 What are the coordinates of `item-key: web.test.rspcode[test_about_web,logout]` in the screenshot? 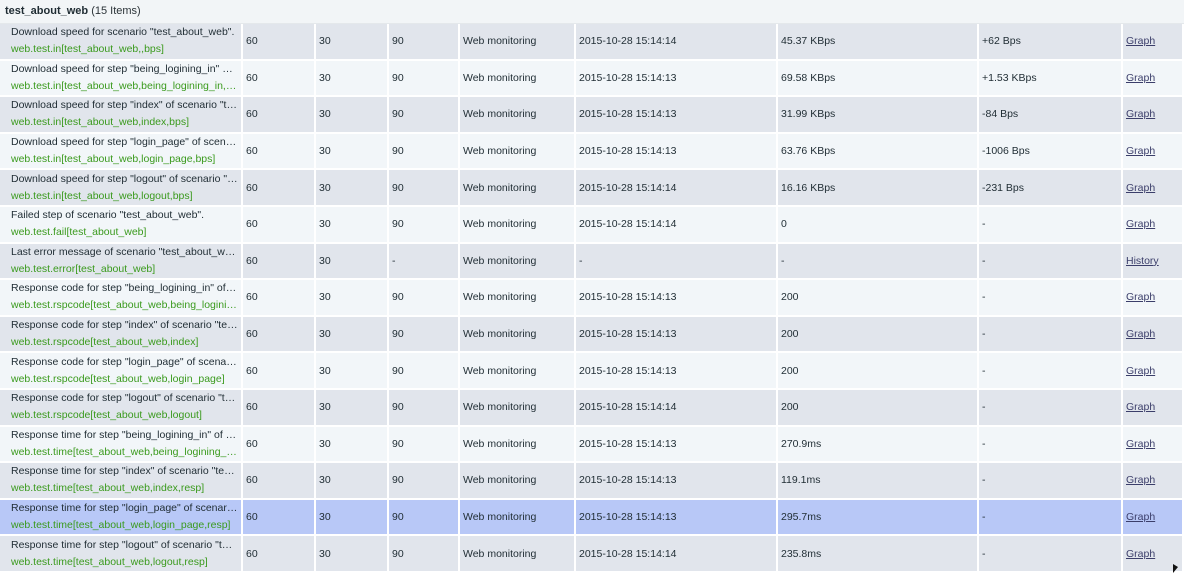 It's located at (106, 415).